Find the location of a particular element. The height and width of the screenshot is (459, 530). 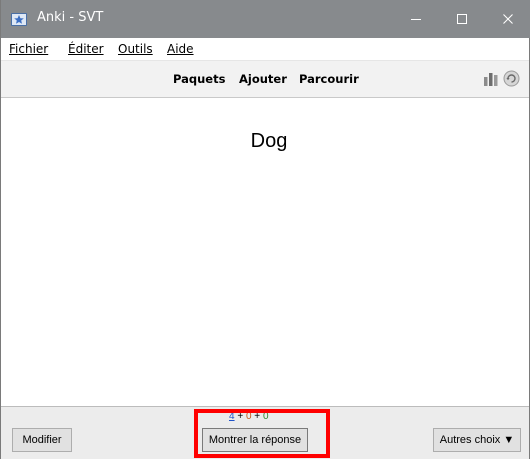

minimize-button is located at coordinates (416, 19).